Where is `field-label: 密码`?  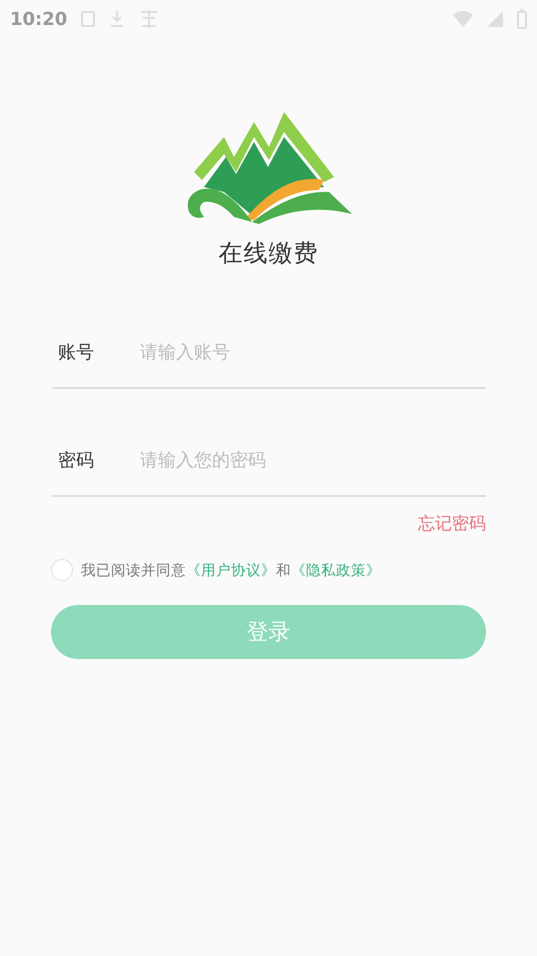
field-label: 密码 is located at coordinates (76, 460).